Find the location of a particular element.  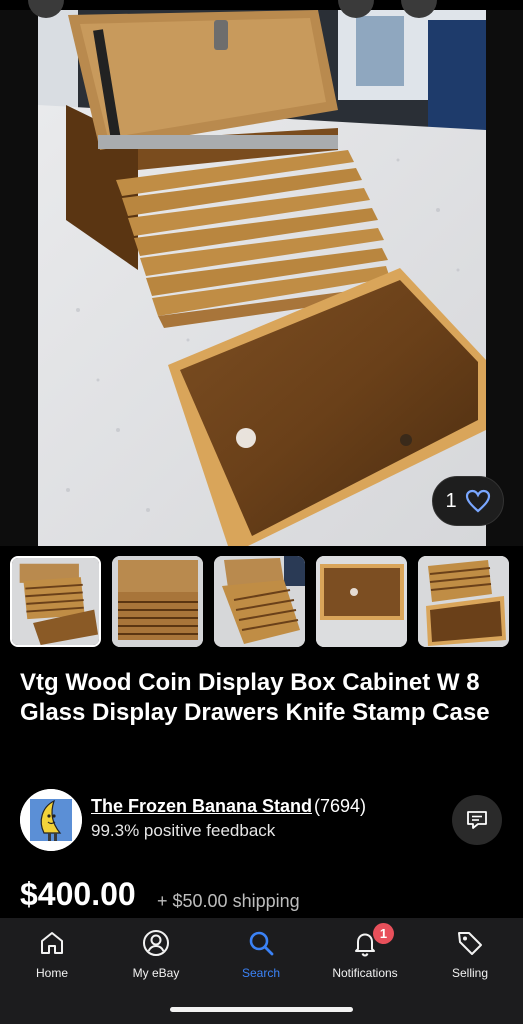

seller-feedback-percent: 99.3% positive feedback is located at coordinates (183, 830).